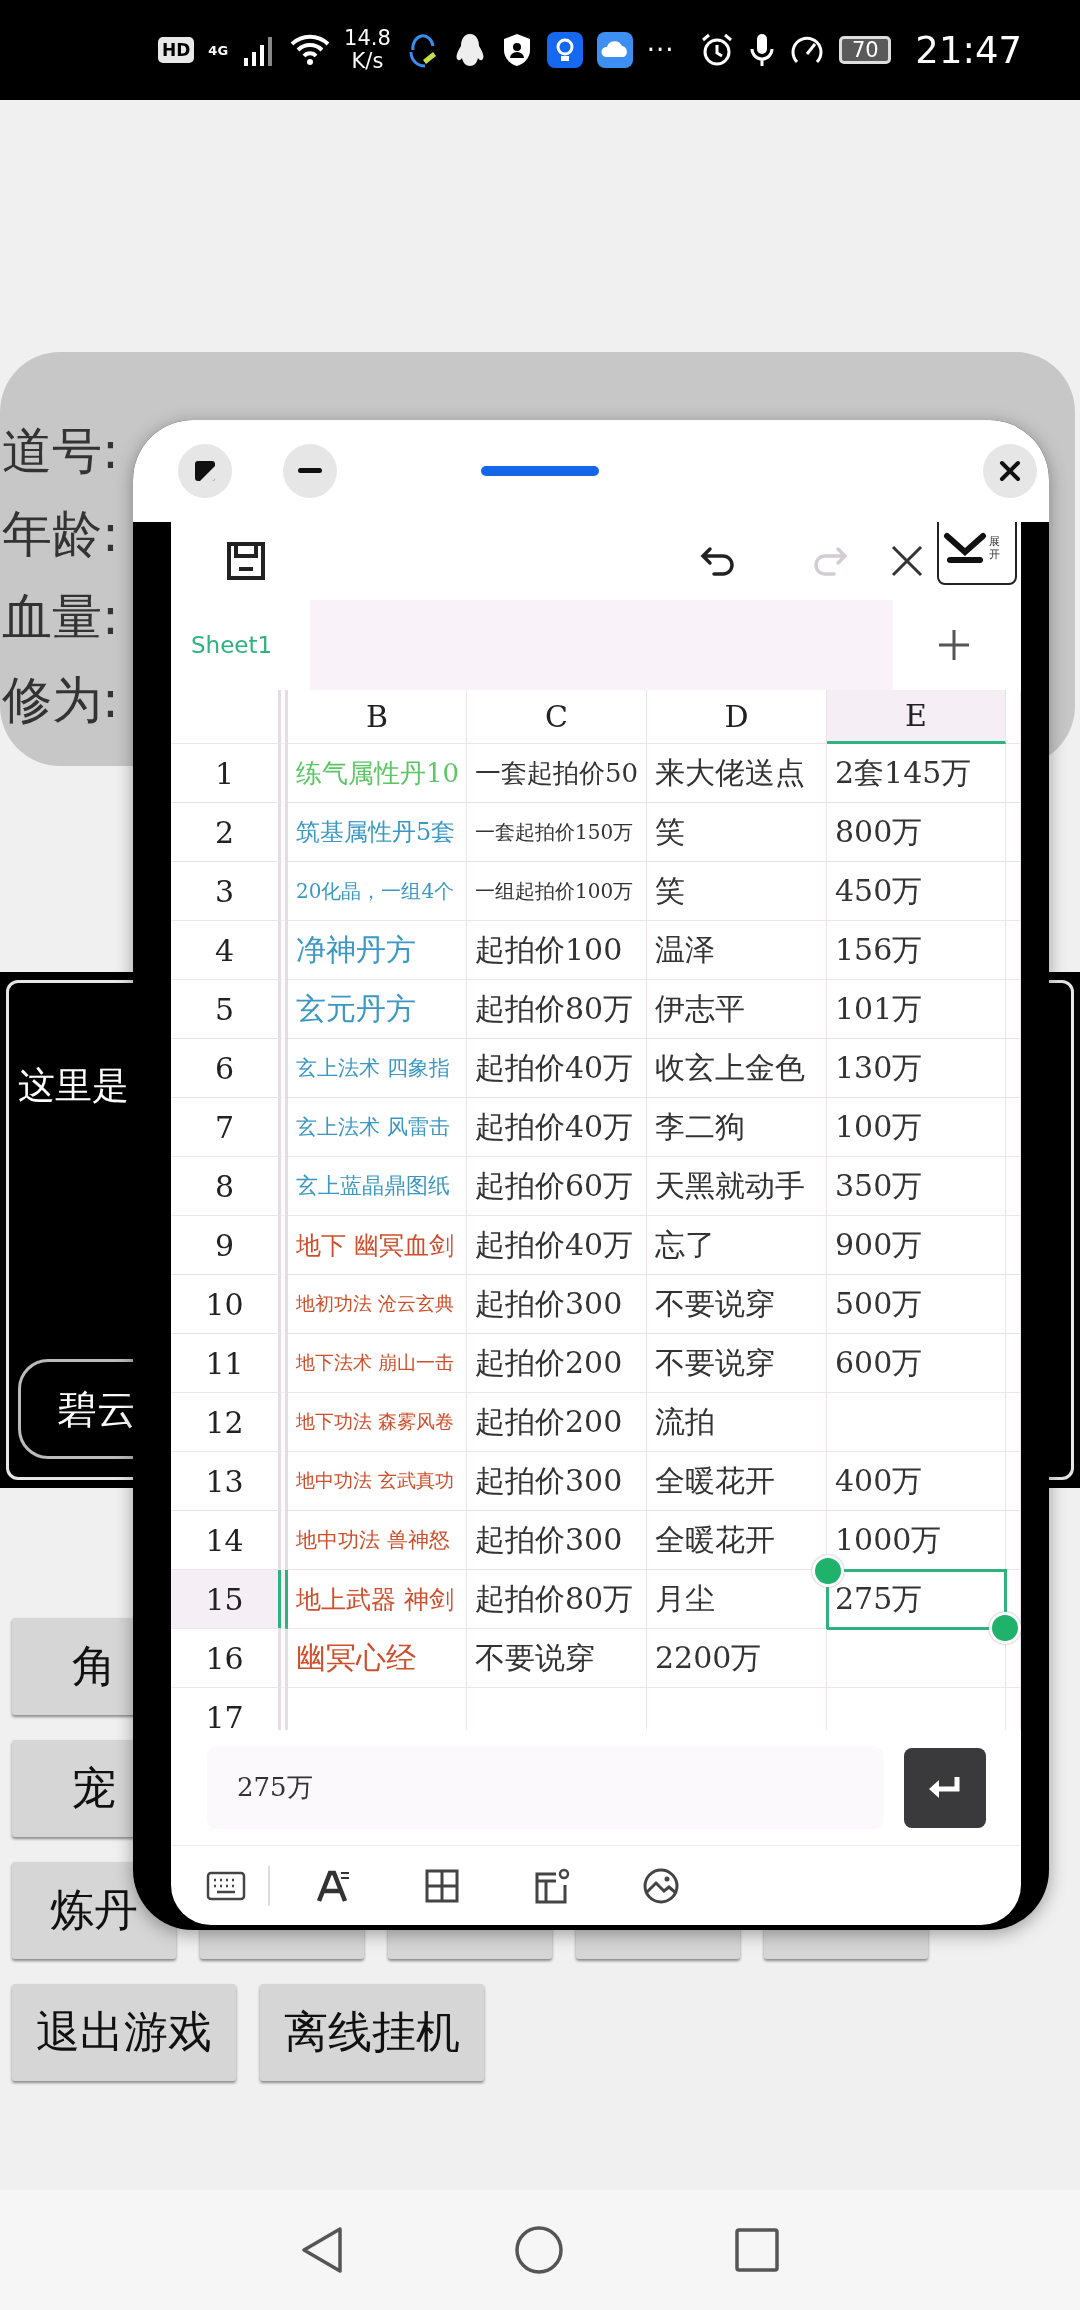  I want to click on table-cell: 伊志平, so click(737, 1009).